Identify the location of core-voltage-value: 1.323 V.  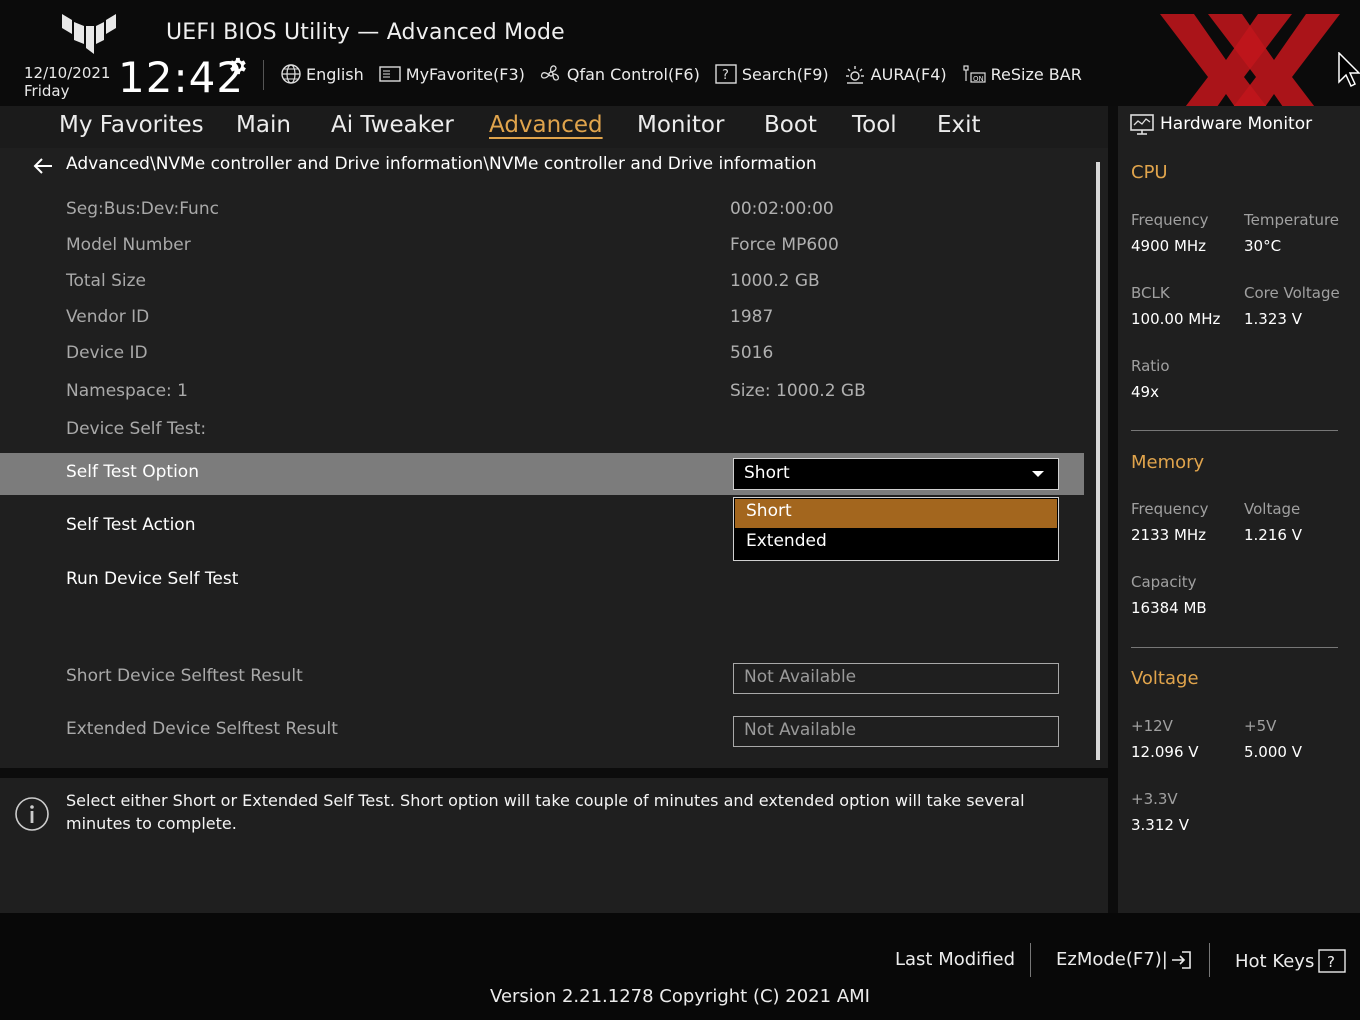
(1273, 319).